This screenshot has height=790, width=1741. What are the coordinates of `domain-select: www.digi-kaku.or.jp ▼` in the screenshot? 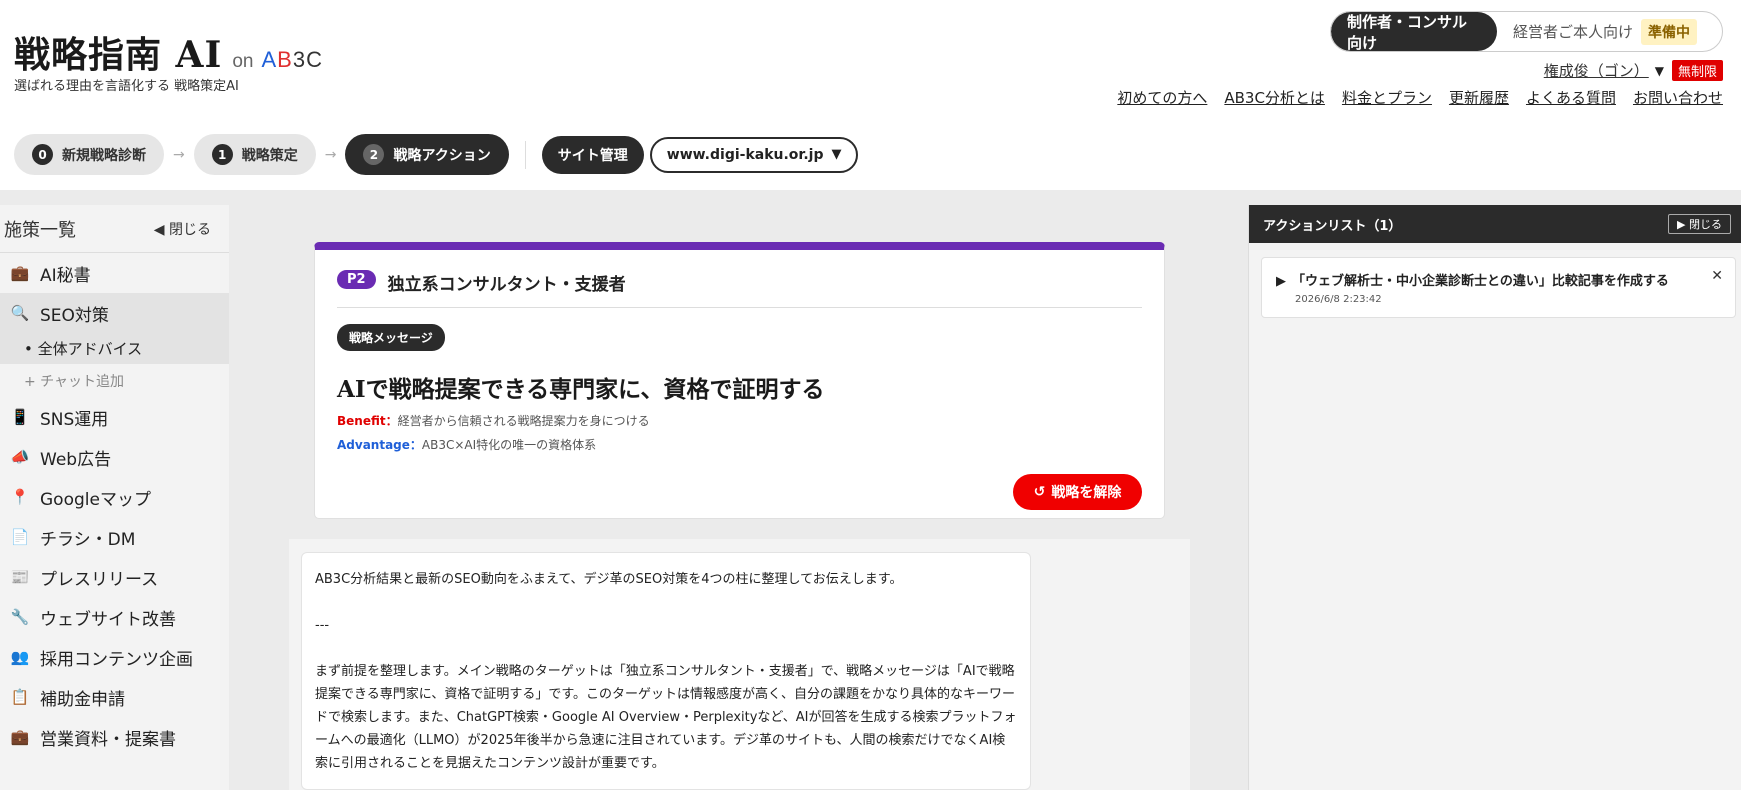 It's located at (754, 154).